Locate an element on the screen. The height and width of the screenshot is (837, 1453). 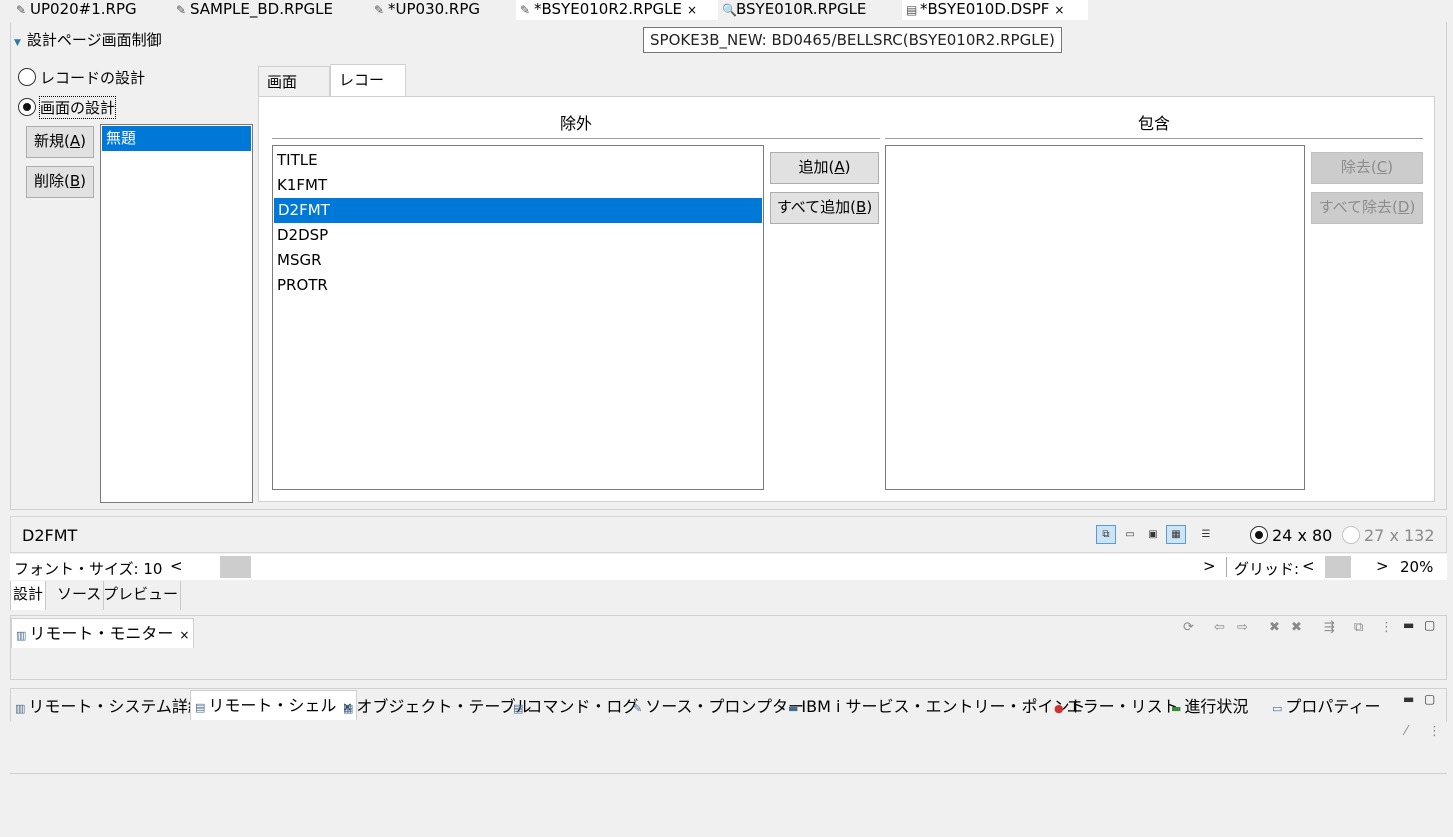
editor-tab-label: SAMPLE_BD.RPGLE is located at coordinates (261, 9).